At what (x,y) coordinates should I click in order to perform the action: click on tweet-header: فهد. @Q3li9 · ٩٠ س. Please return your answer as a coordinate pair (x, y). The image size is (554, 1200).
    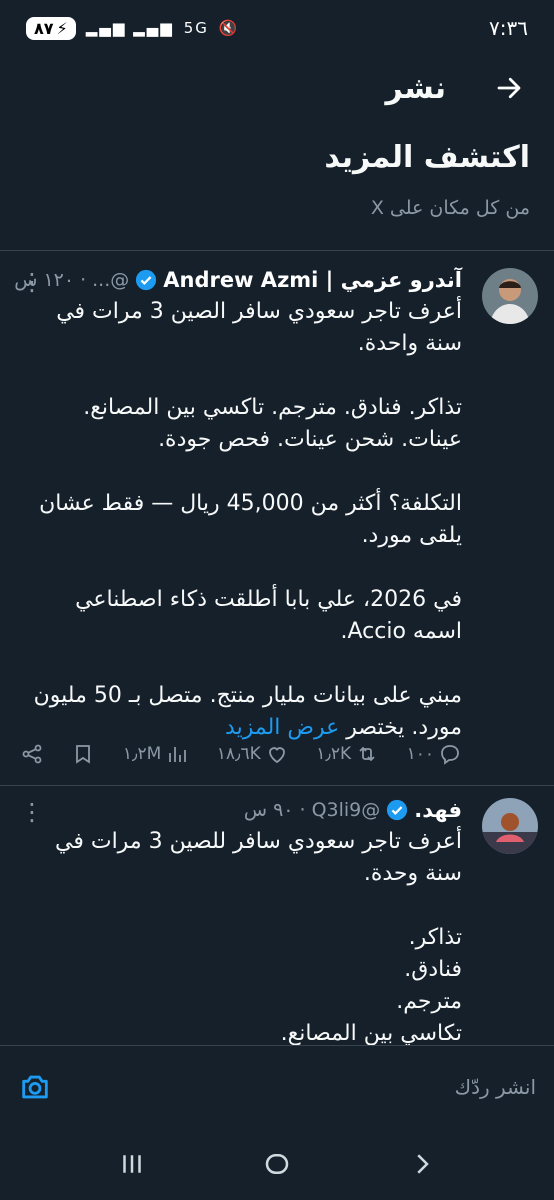
    Looking at the image, I should click on (241, 810).